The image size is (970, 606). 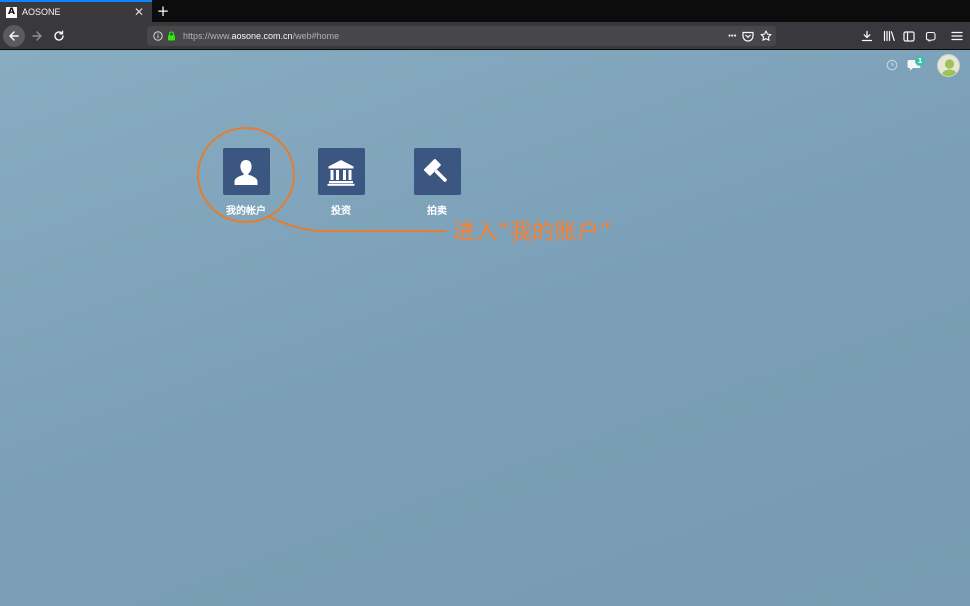 I want to click on close-tab-button: ✕, so click(x=139, y=12).